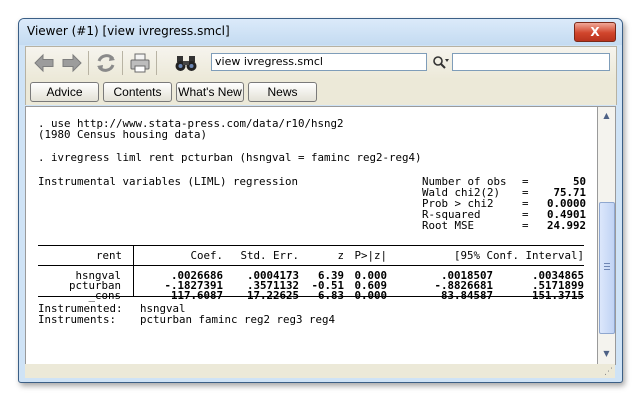 The width and height of the screenshot is (643, 408). I want to click on table-cell: 117.6087, so click(196, 295).